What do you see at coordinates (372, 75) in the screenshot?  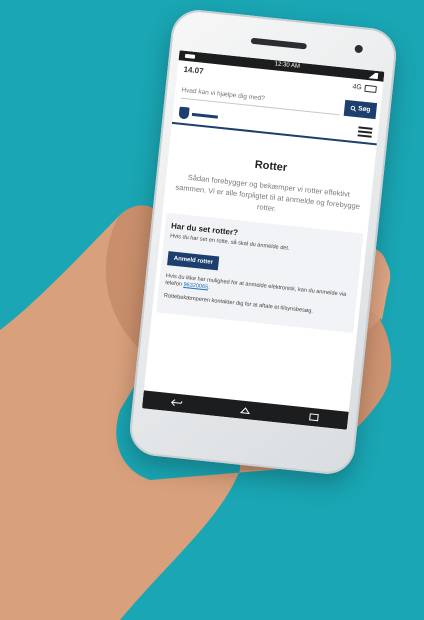 I see `signal-icon` at bounding box center [372, 75].